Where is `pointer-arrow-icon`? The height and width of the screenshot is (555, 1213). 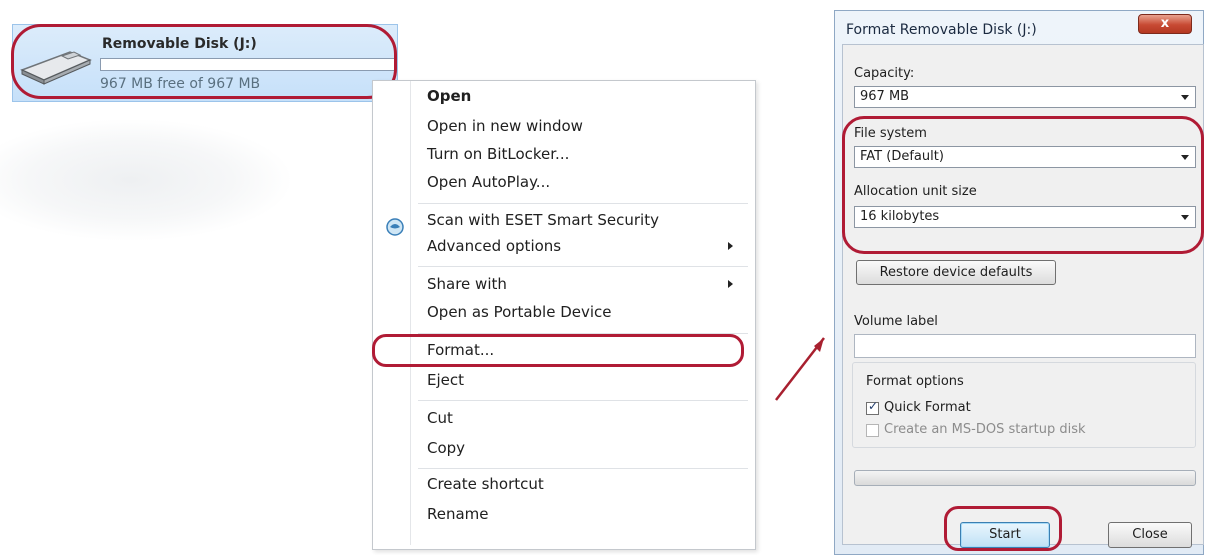
pointer-arrow-icon is located at coordinates (800, 369).